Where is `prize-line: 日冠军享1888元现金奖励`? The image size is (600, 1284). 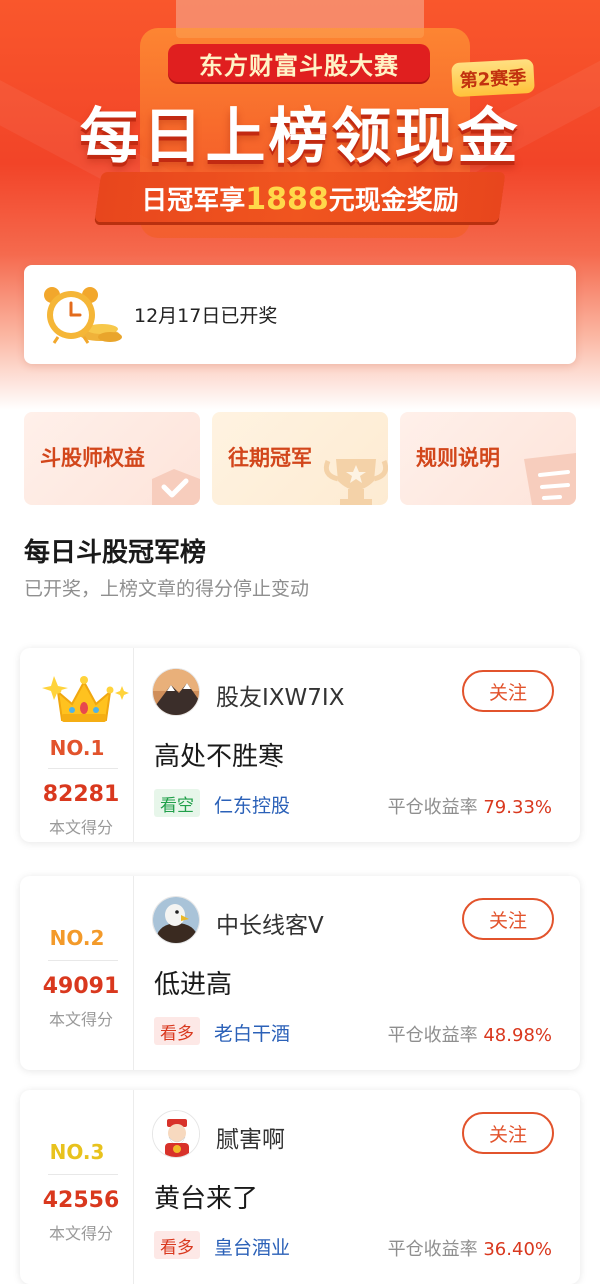
prize-line: 日冠军享1888元现金奖励 is located at coordinates (300, 198).